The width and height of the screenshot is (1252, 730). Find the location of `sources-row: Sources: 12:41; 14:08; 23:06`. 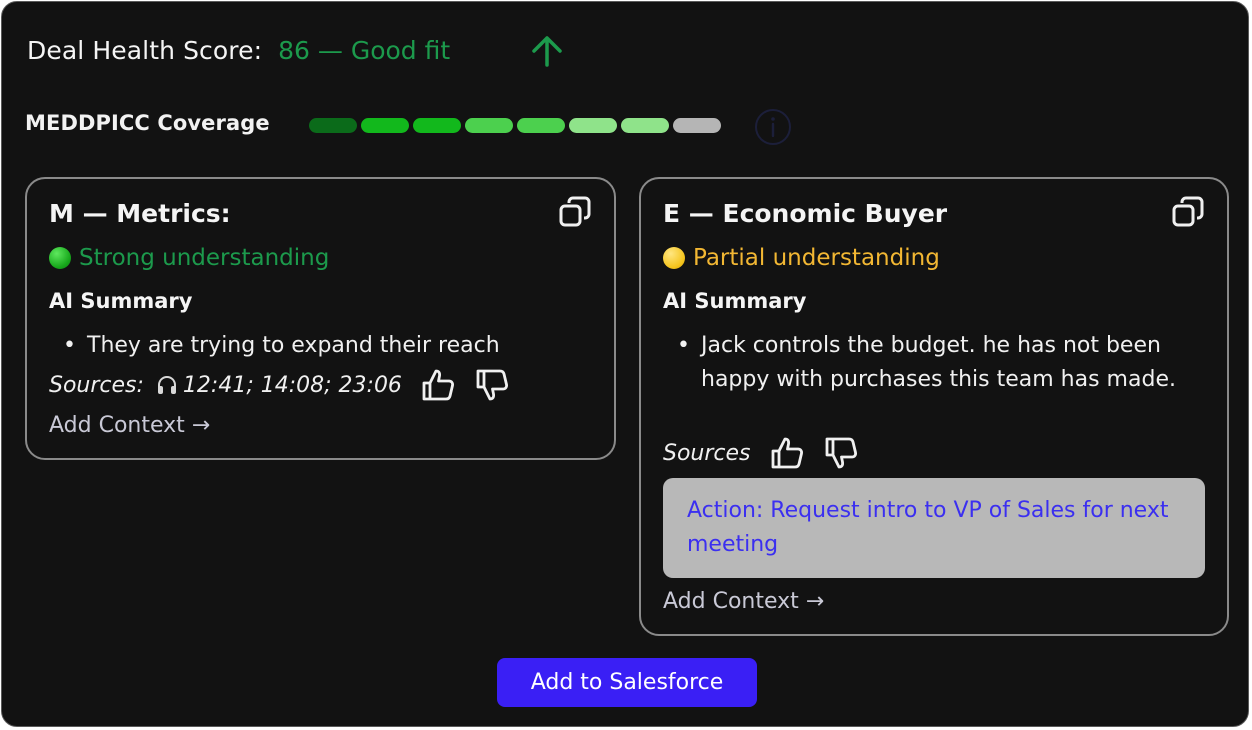

sources-row: Sources: 12:41; 14:08; 23:06 is located at coordinates (279, 385).